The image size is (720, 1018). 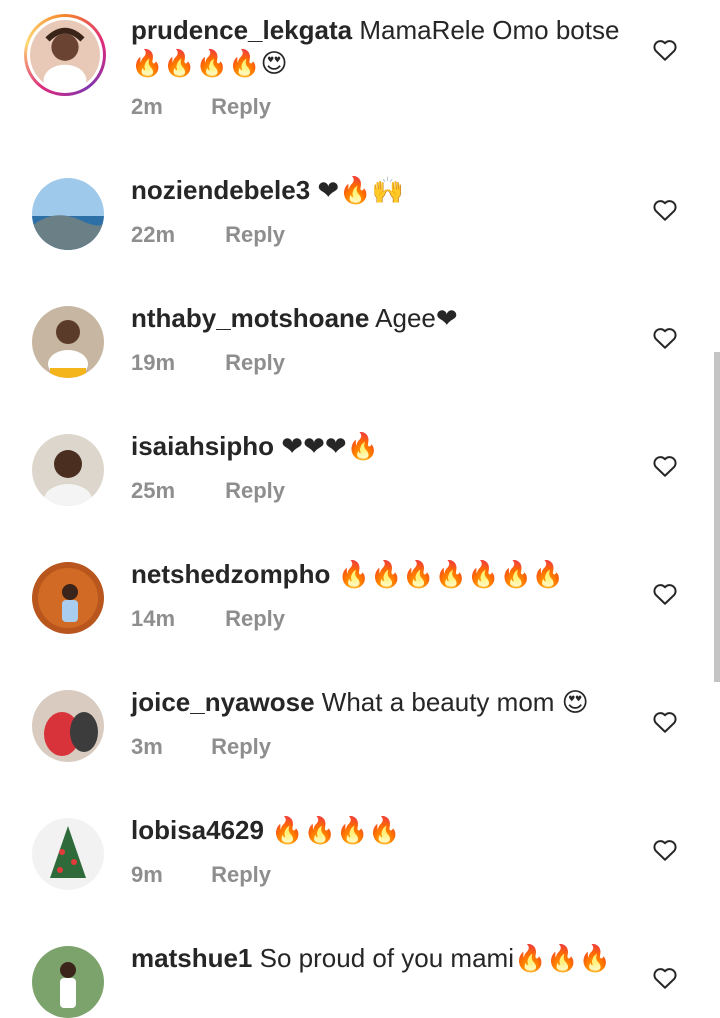 I want to click on username-link: prudence_lekgata, so click(x=241, y=30).